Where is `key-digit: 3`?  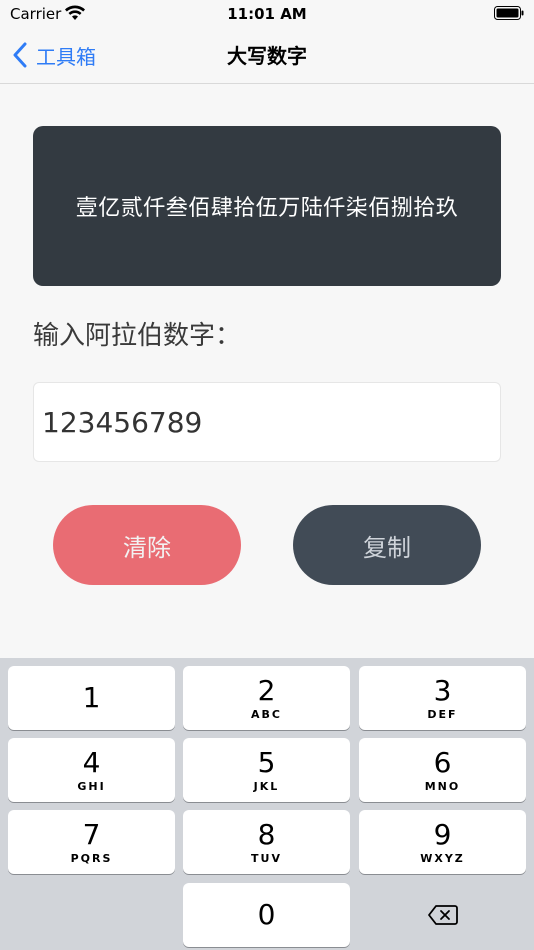 key-digit: 3 is located at coordinates (442, 690).